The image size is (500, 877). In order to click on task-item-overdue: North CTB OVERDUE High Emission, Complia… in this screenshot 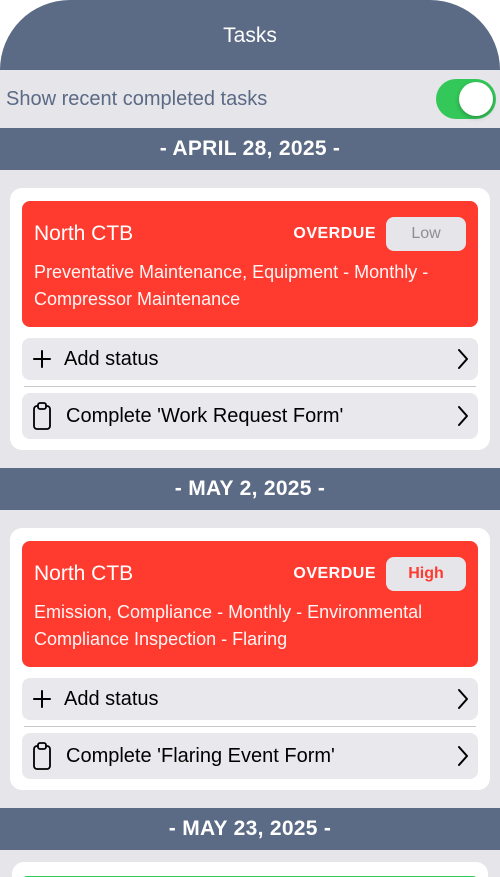, I will do `click(250, 604)`.